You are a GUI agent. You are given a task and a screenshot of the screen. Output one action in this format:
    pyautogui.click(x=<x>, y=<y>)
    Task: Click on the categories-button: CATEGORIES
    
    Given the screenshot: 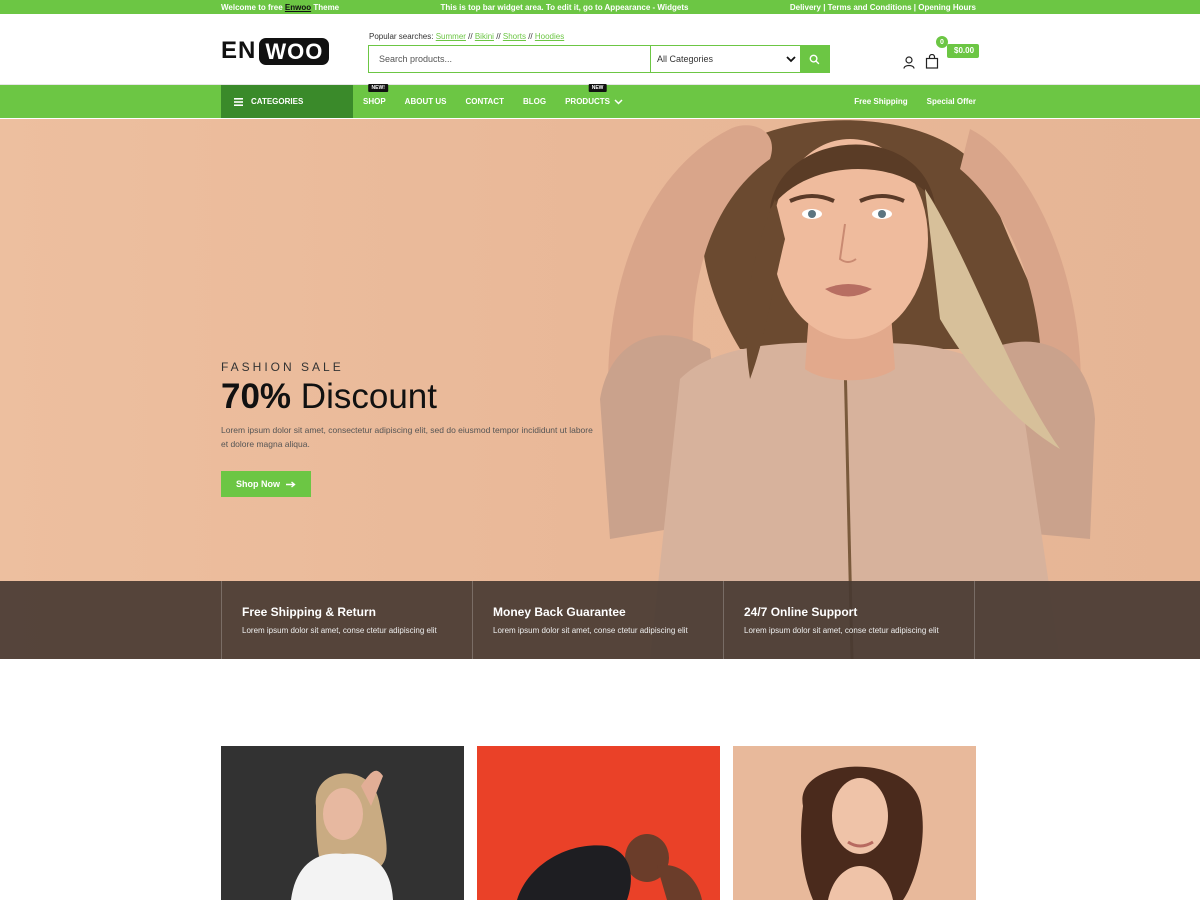 What is the action you would take?
    pyautogui.click(x=287, y=101)
    